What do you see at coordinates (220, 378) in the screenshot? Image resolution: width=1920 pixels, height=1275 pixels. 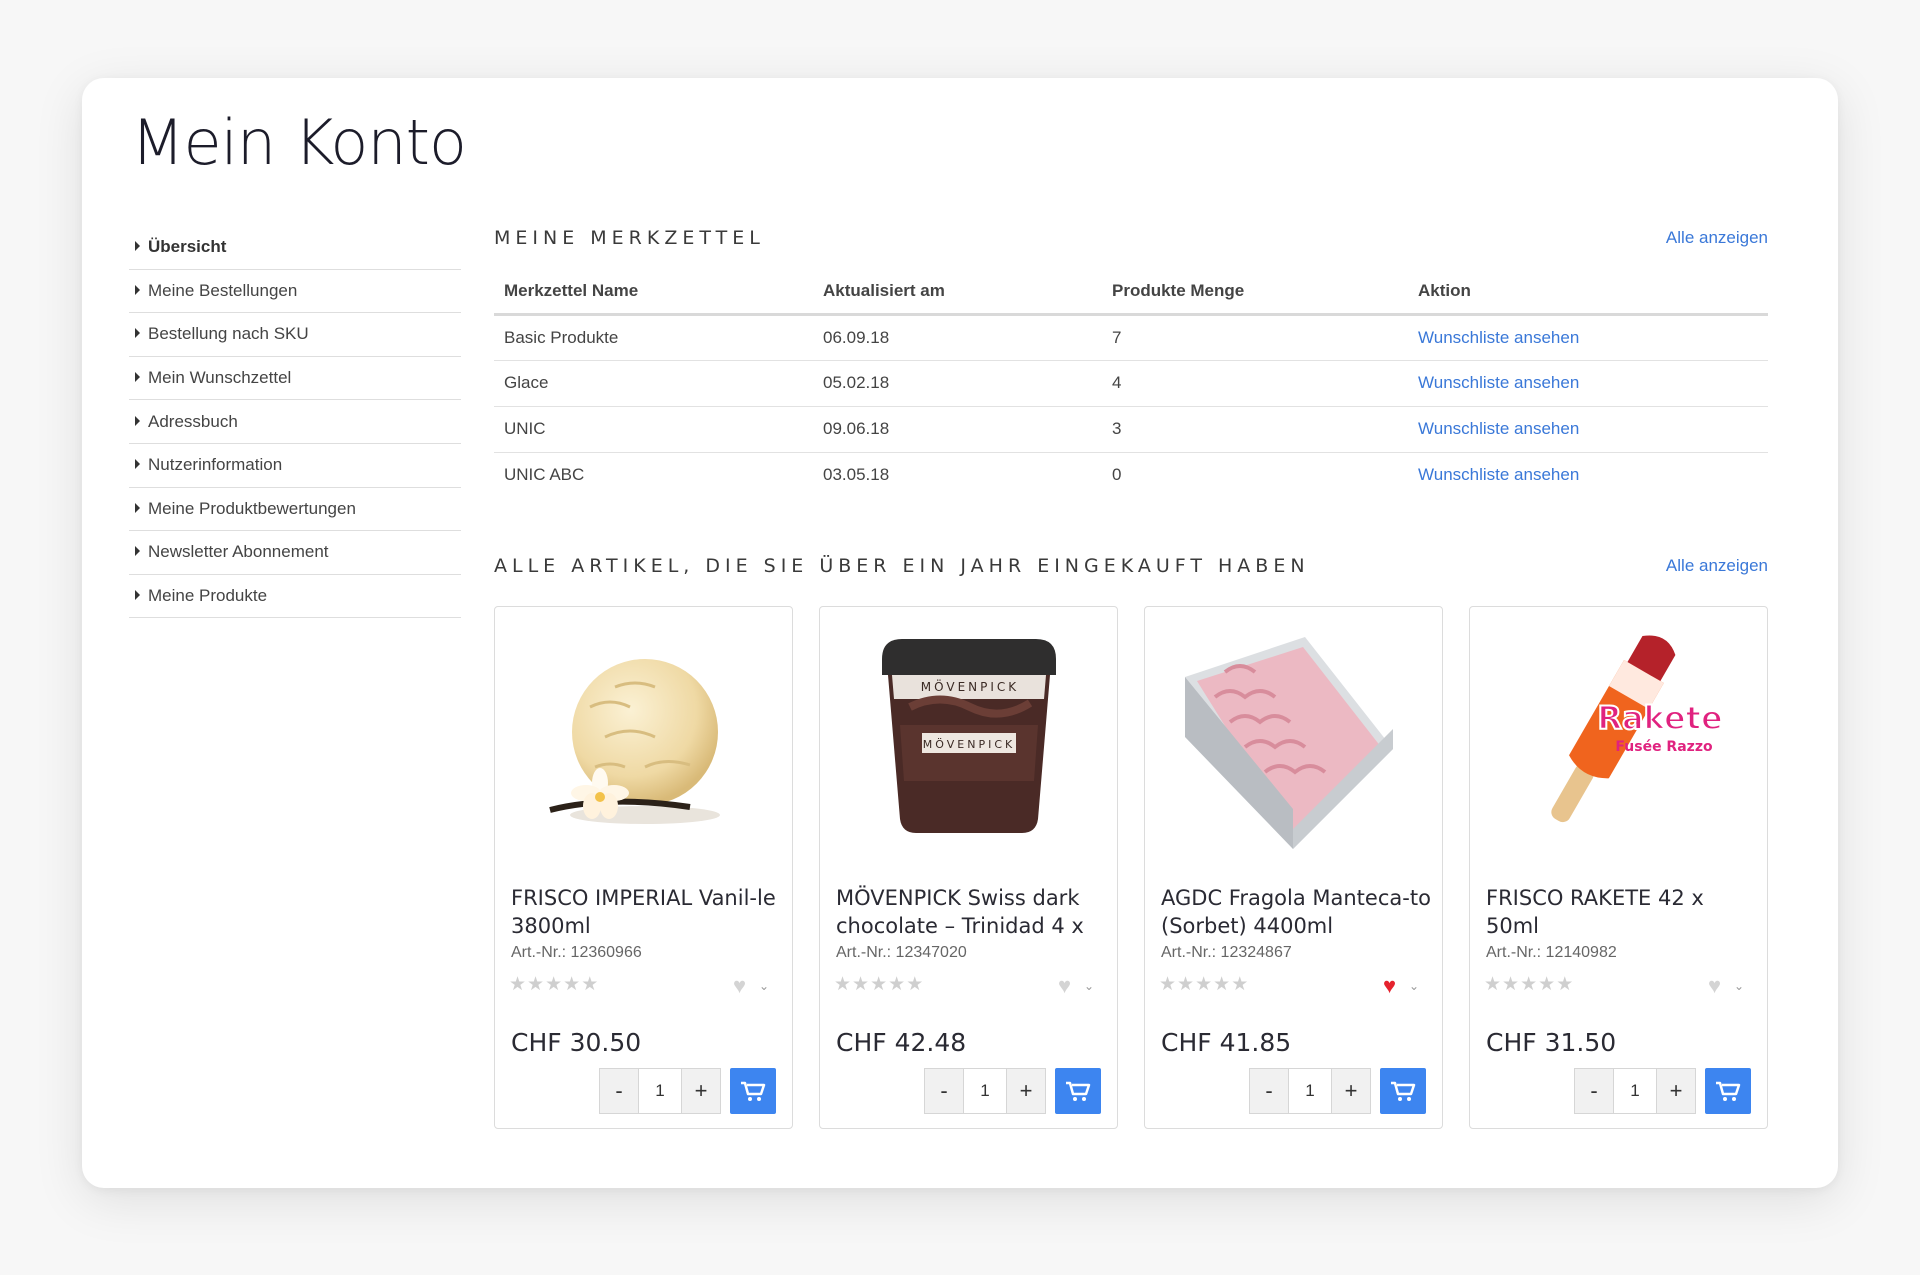 I see `sidebar-item-label: Mein Wunschzettel` at bounding box center [220, 378].